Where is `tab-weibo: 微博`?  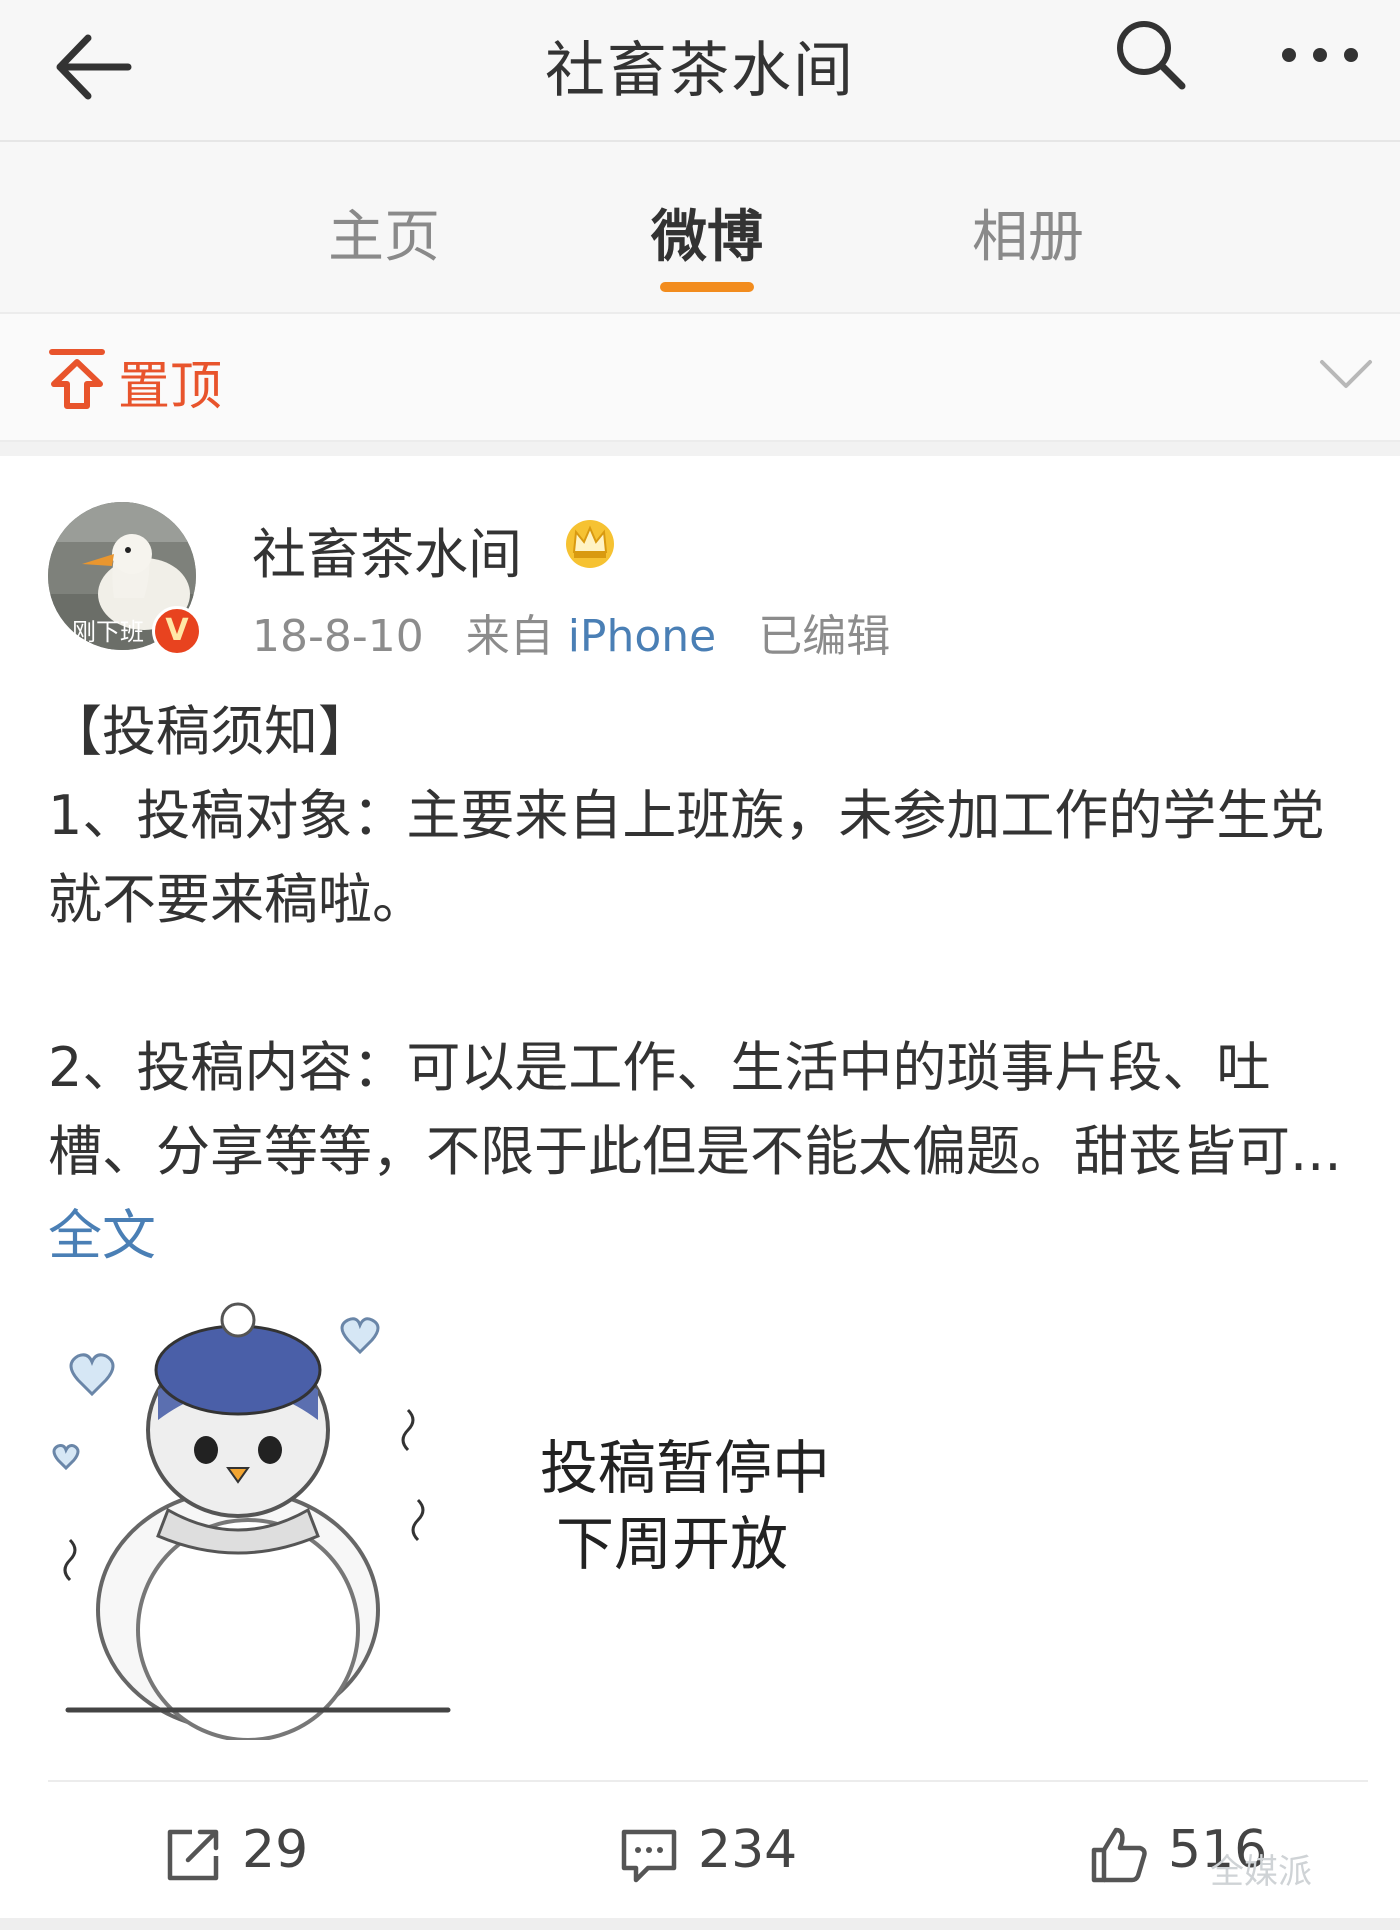 tab-weibo: 微博 is located at coordinates (707, 232).